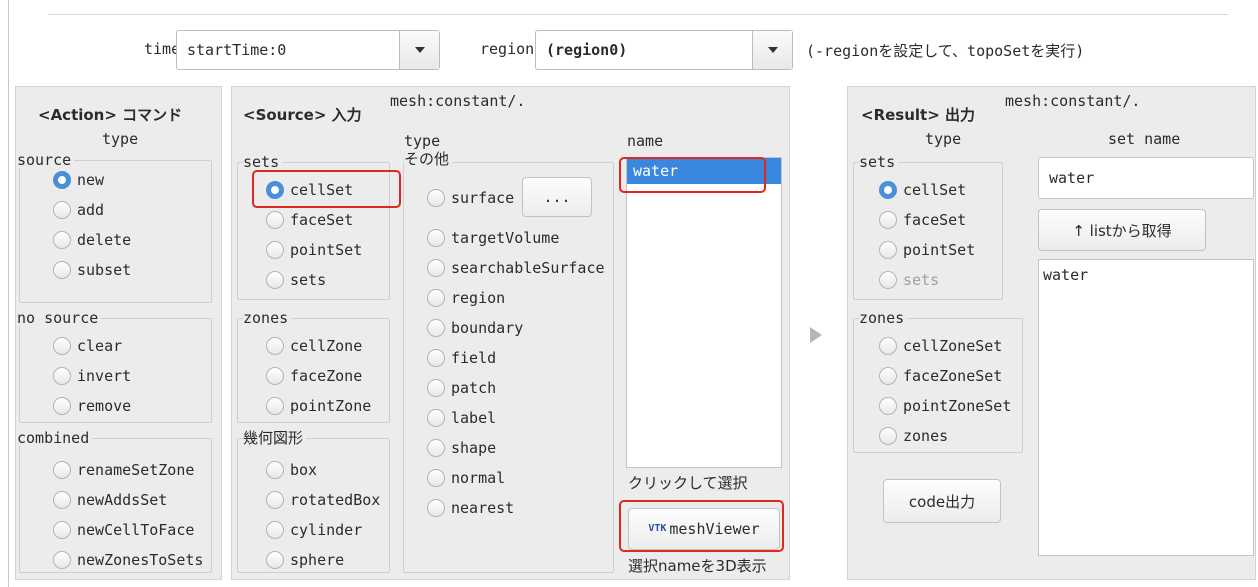 This screenshot has height=587, width=1258. Describe the element at coordinates (645, 141) in the screenshot. I see `name-label: name` at that location.